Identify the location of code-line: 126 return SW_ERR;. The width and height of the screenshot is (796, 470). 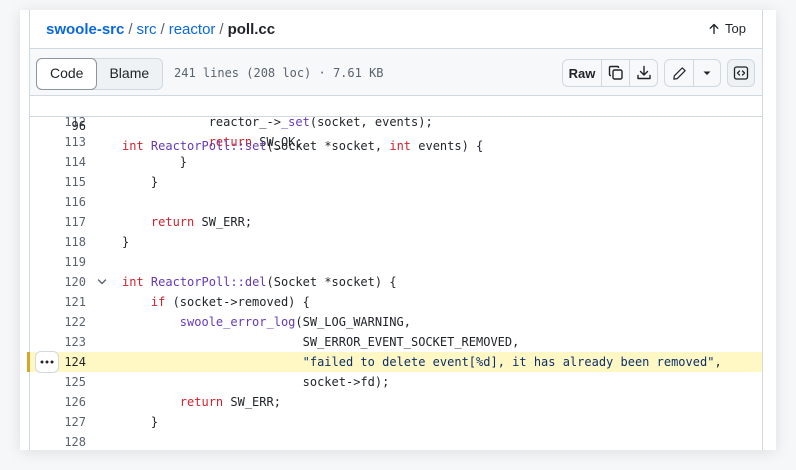
(396, 402).